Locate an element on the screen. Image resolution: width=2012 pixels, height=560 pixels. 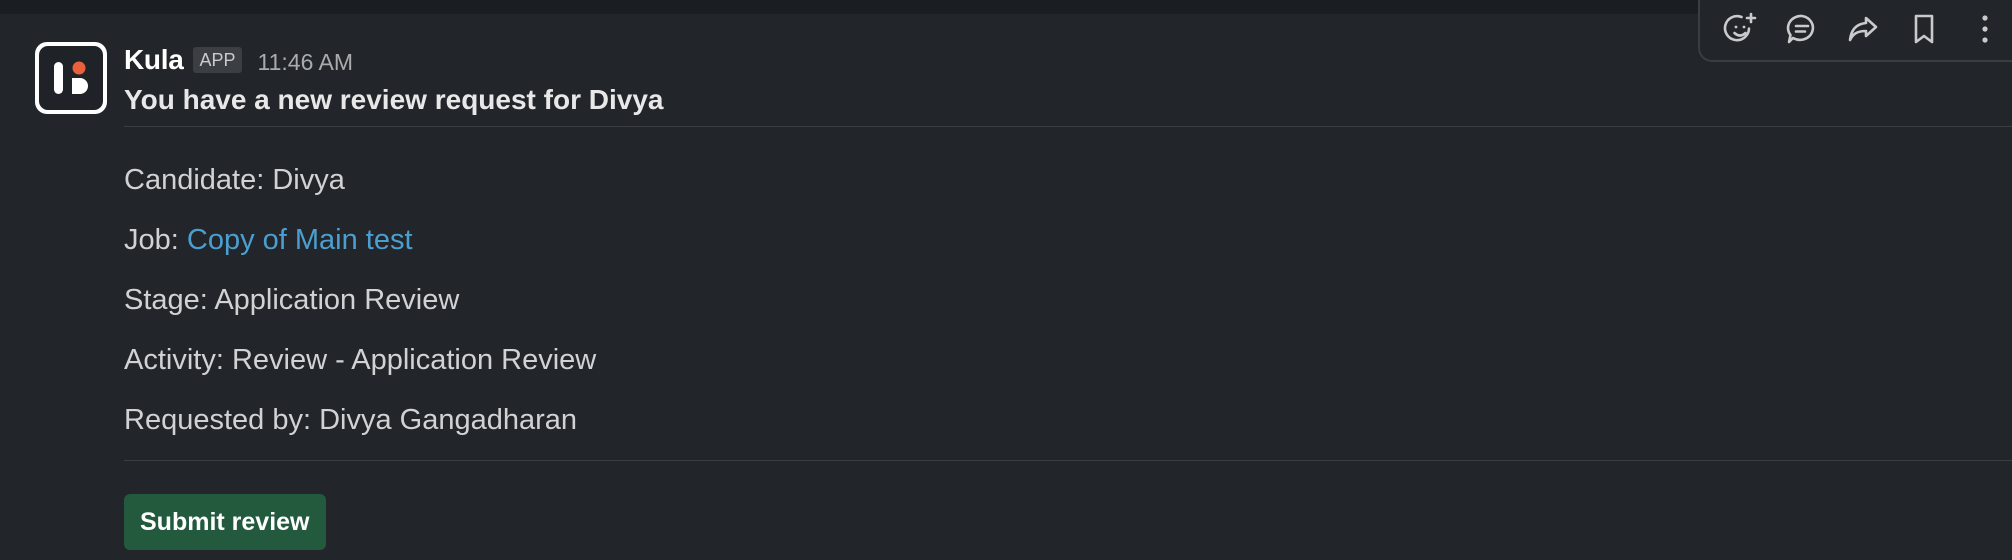
reply-in-thread-icon is located at coordinates (1802, 29).